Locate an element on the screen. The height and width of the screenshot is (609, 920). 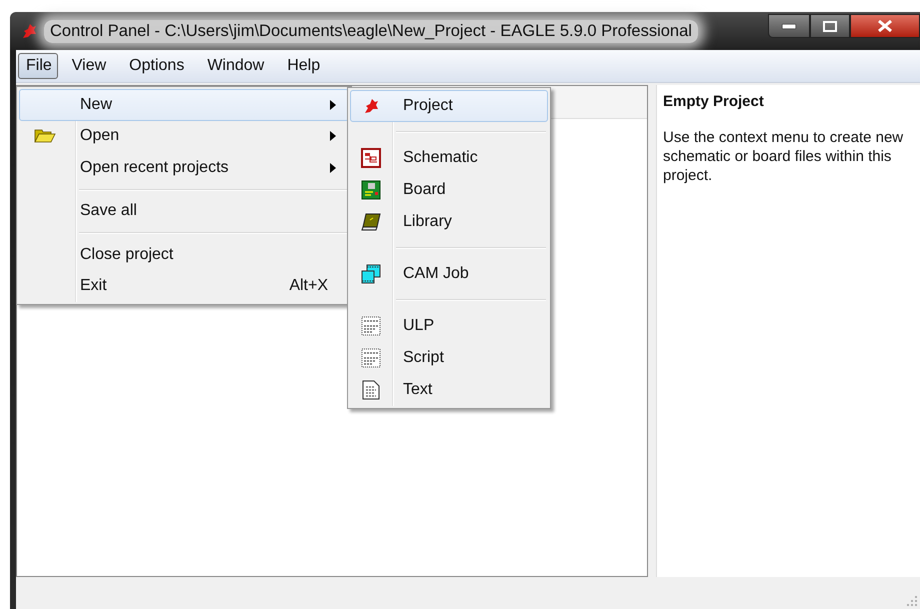
menu-item: ULP is located at coordinates (449, 326).